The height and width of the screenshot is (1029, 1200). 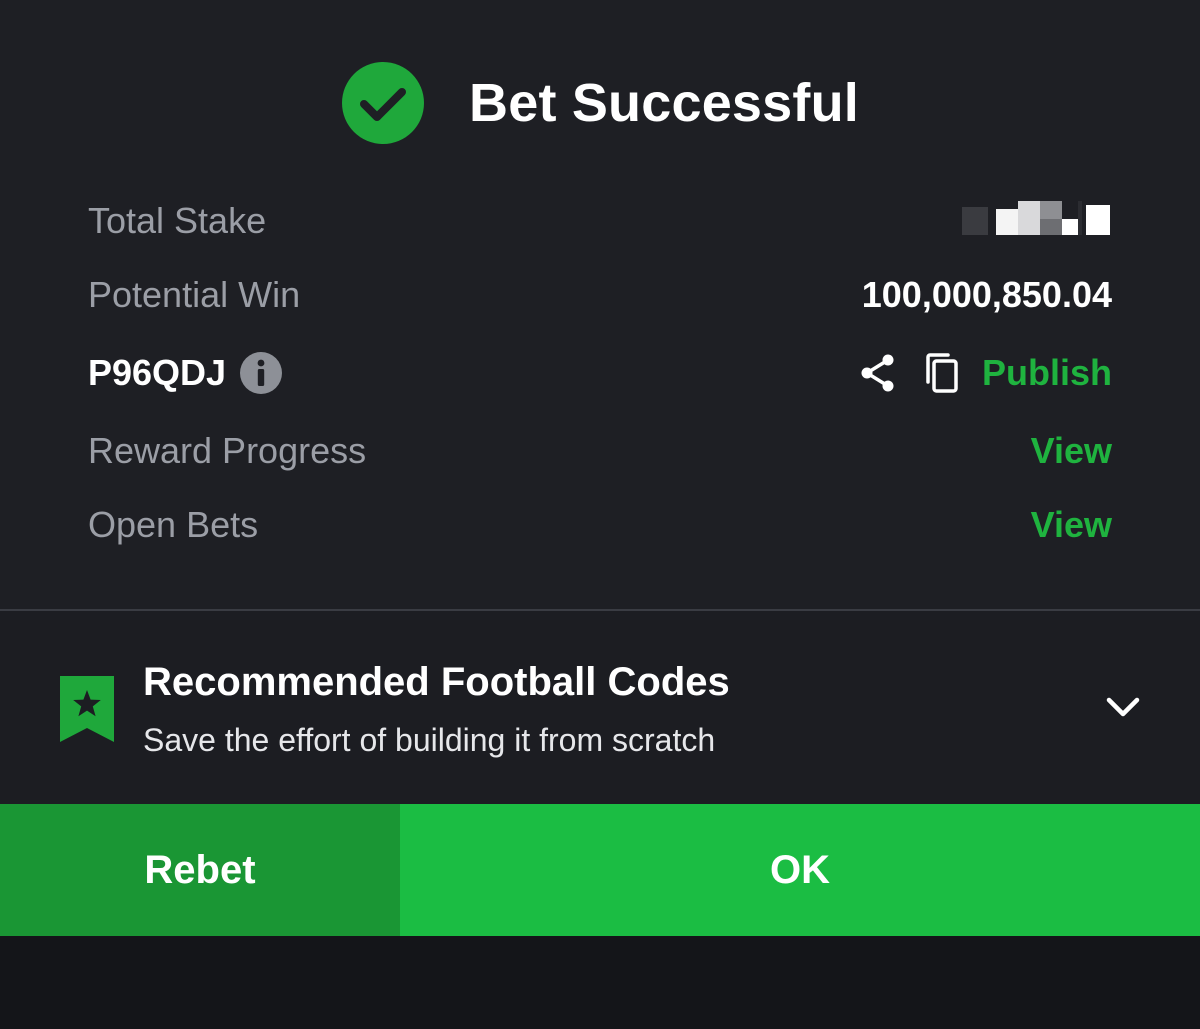 What do you see at coordinates (600, 525) in the screenshot?
I see `open-bets-row: Open Bets View` at bounding box center [600, 525].